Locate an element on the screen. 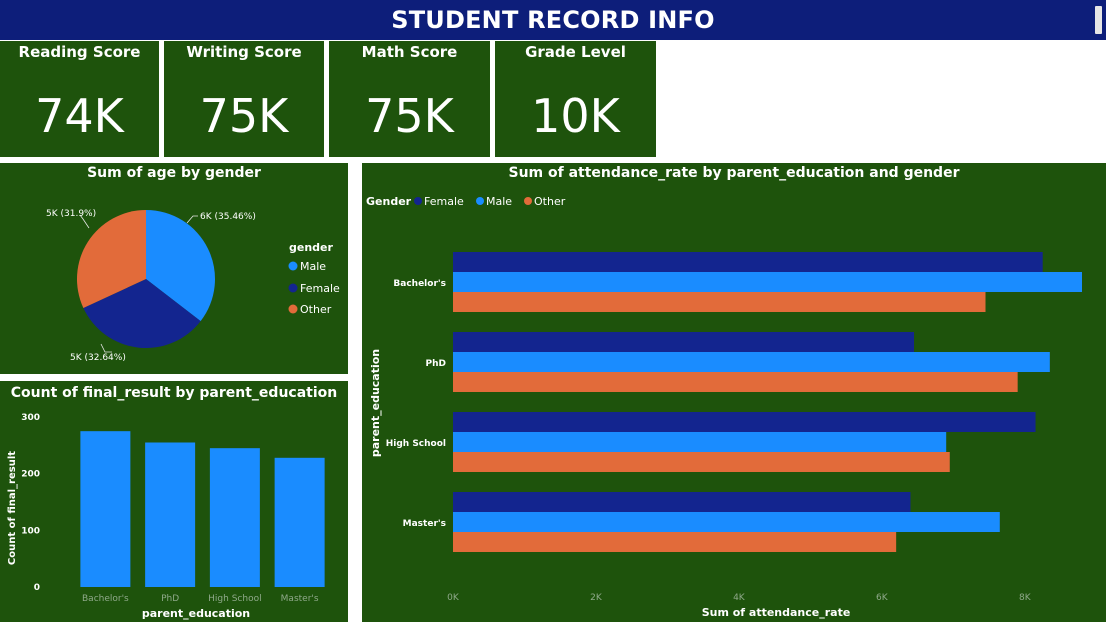 The image size is (1106, 622). pie-data-label-female: 5K (32.64%) is located at coordinates (98, 358).